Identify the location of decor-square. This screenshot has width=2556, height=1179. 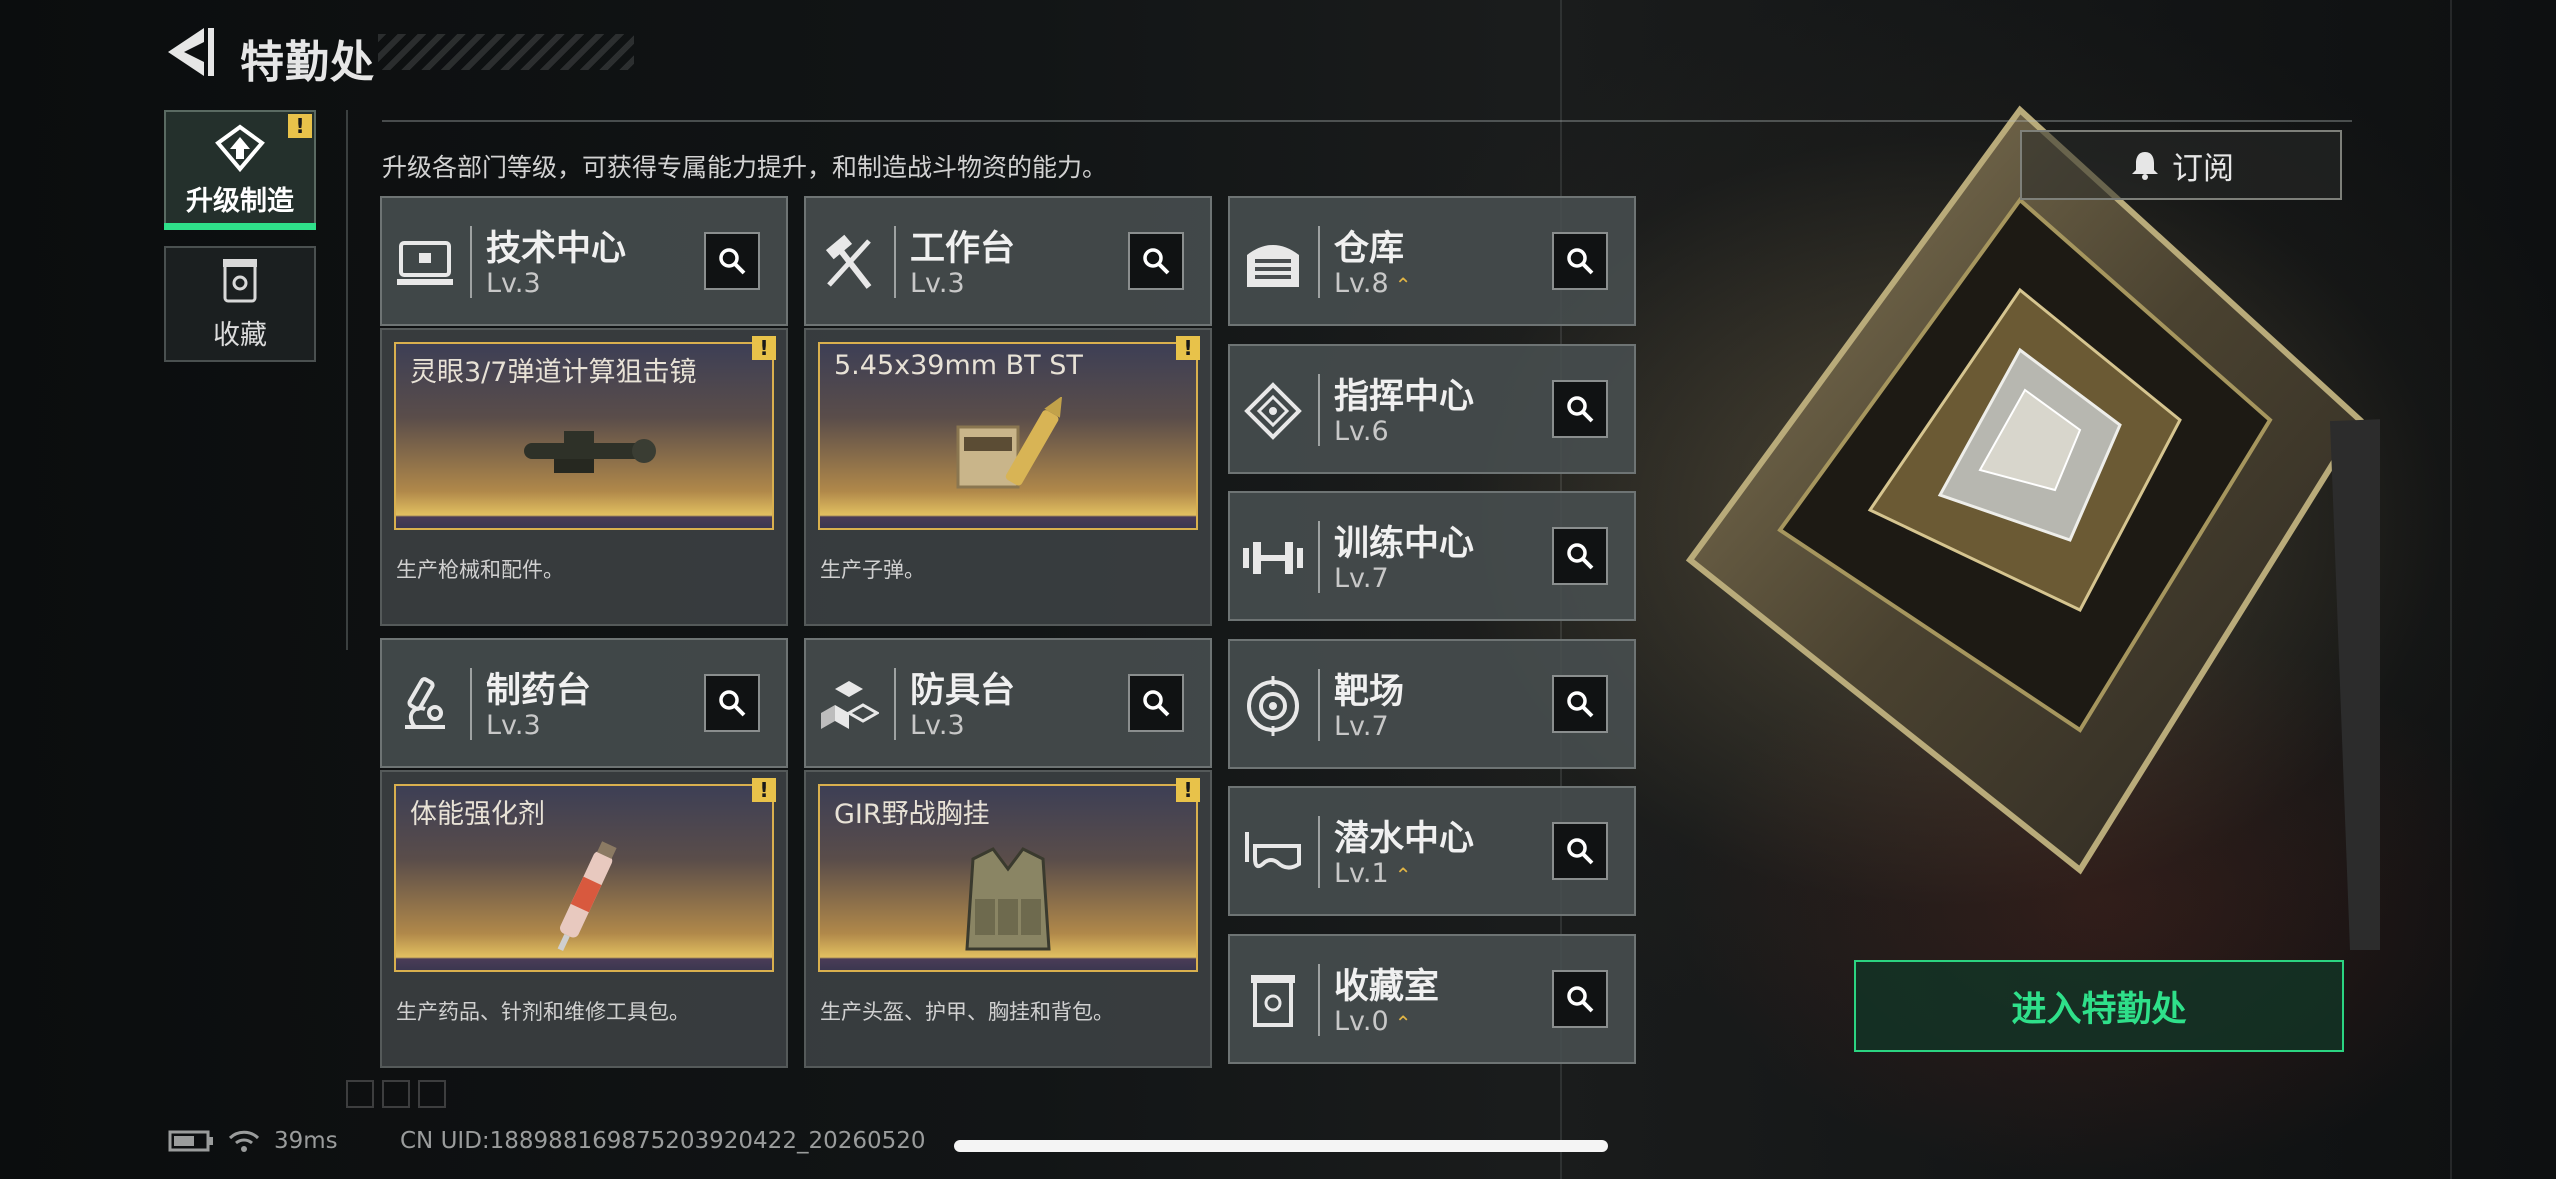
(432, 1094).